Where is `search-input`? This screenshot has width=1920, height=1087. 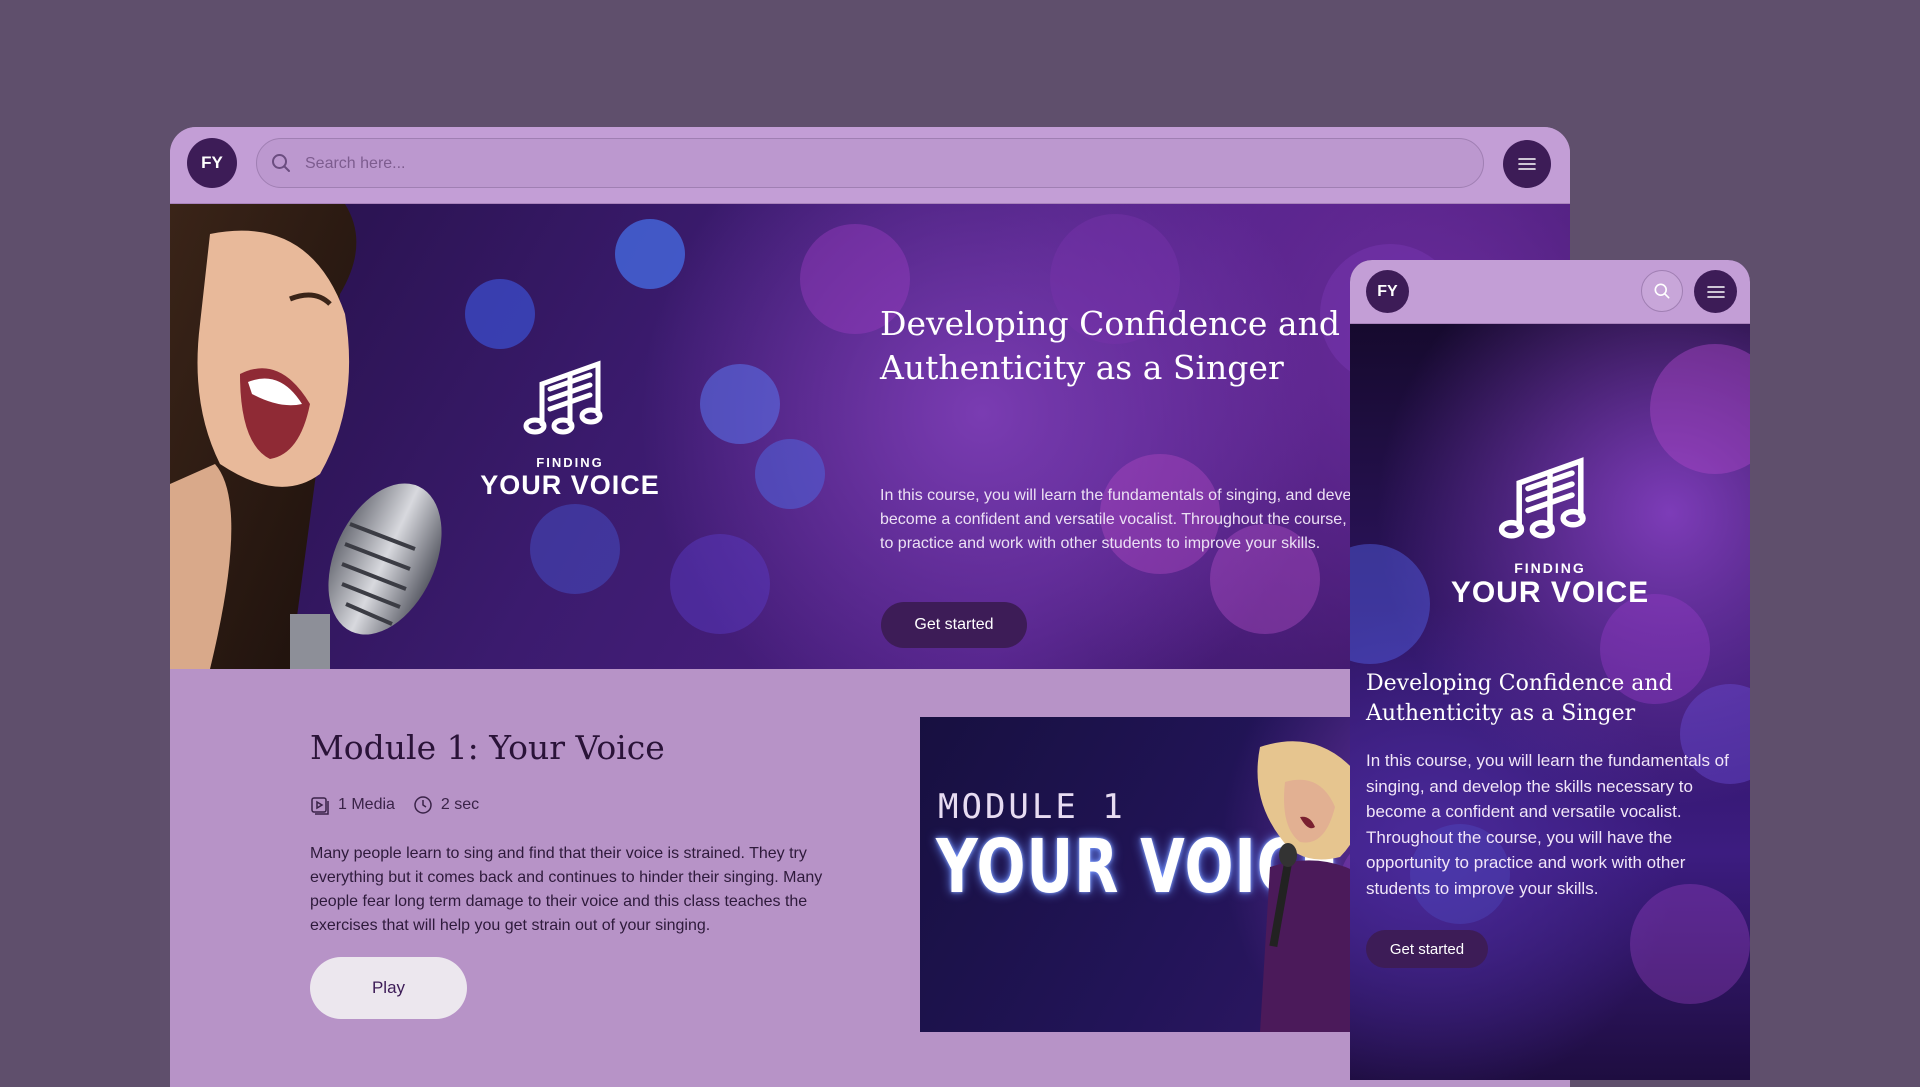 search-input is located at coordinates (880, 164).